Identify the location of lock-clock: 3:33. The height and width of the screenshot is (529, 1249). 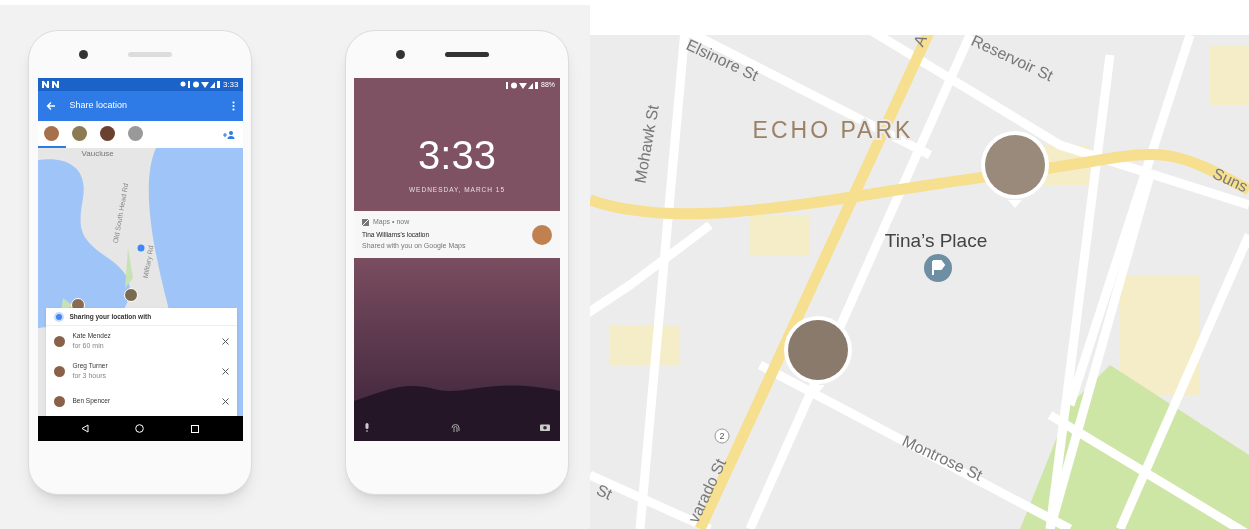
(457, 155).